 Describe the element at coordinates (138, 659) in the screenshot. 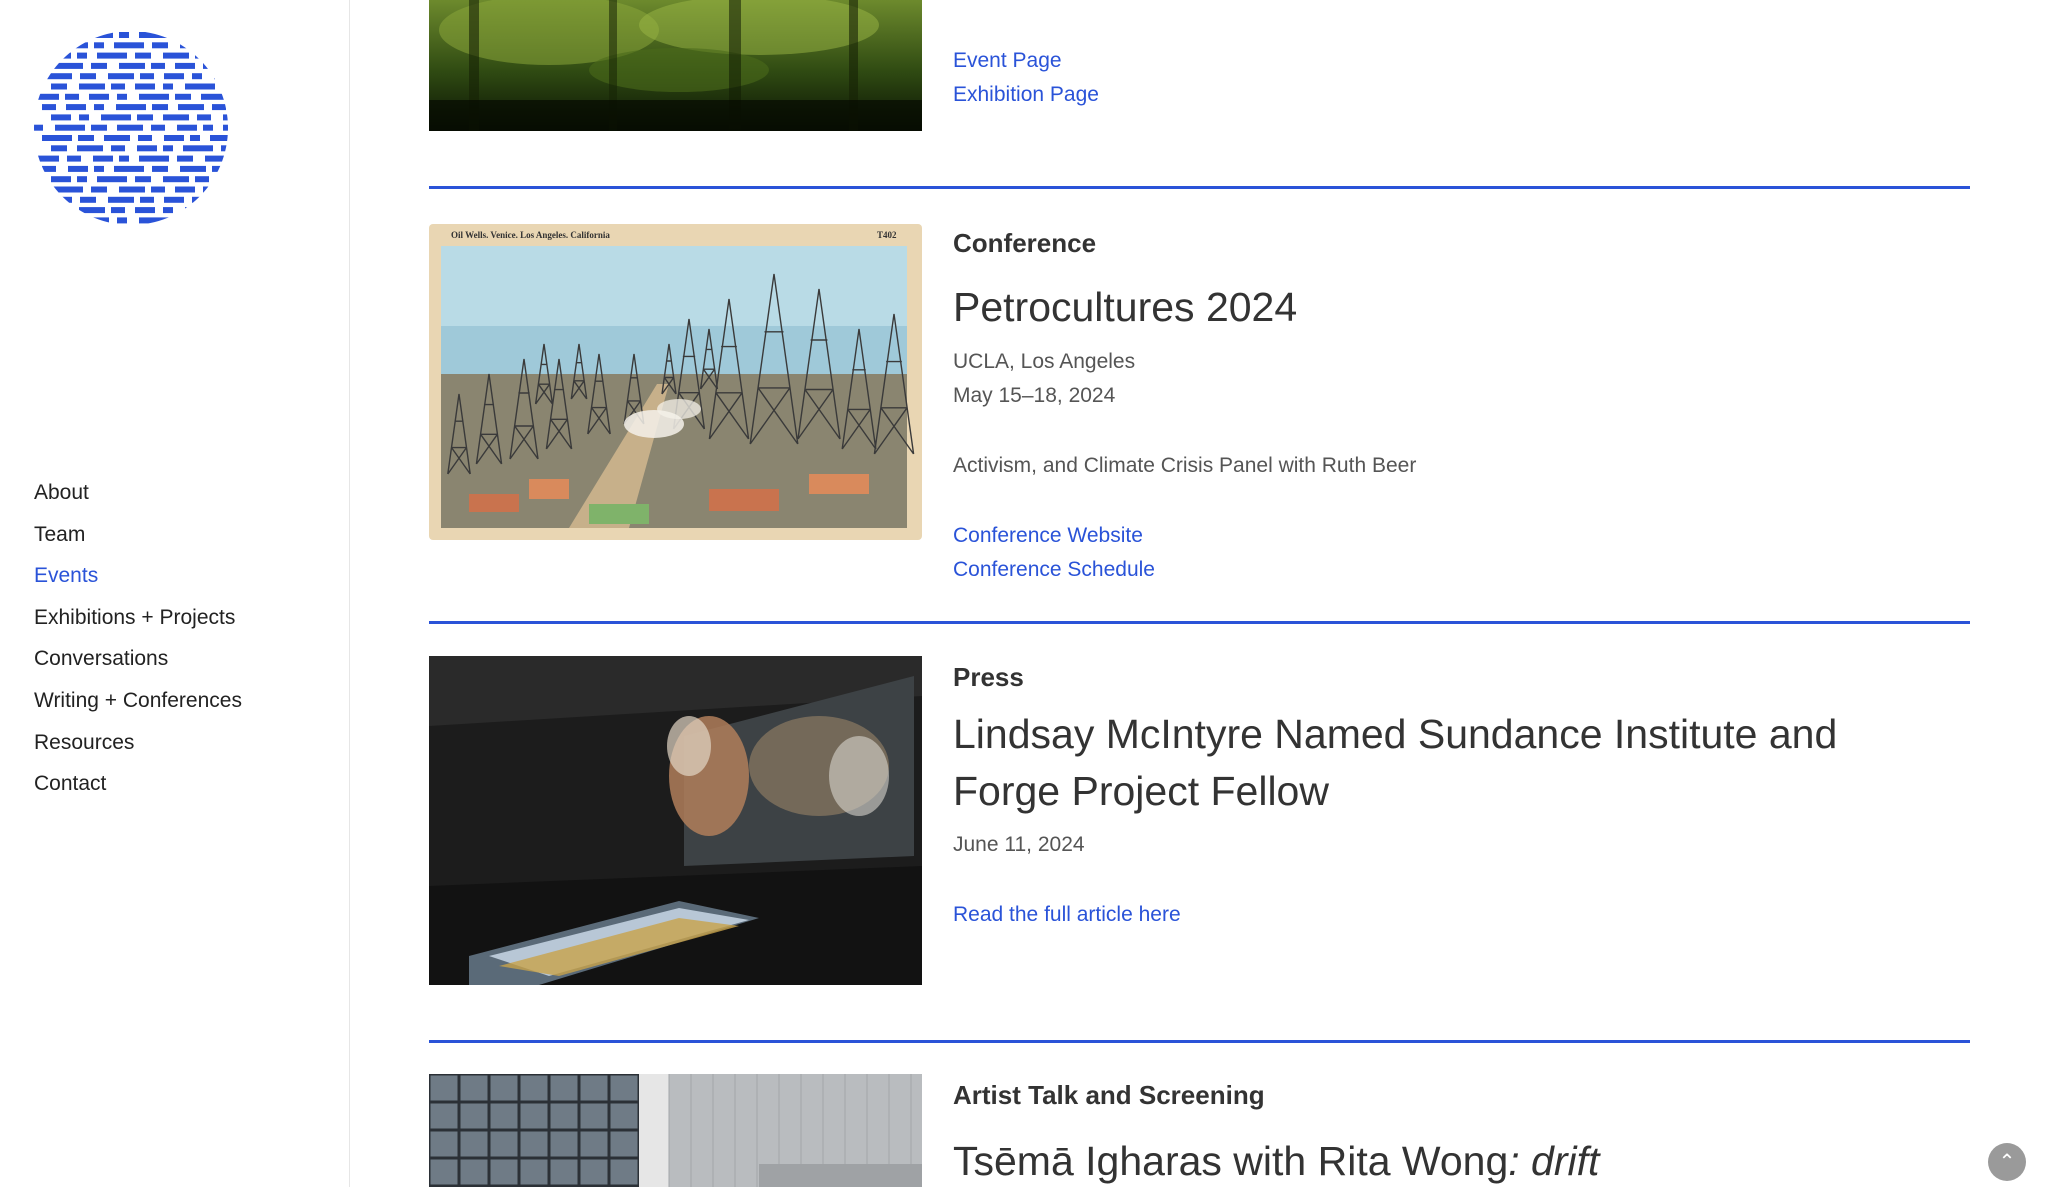

I see `nav-item-conversations: Conversations` at that location.